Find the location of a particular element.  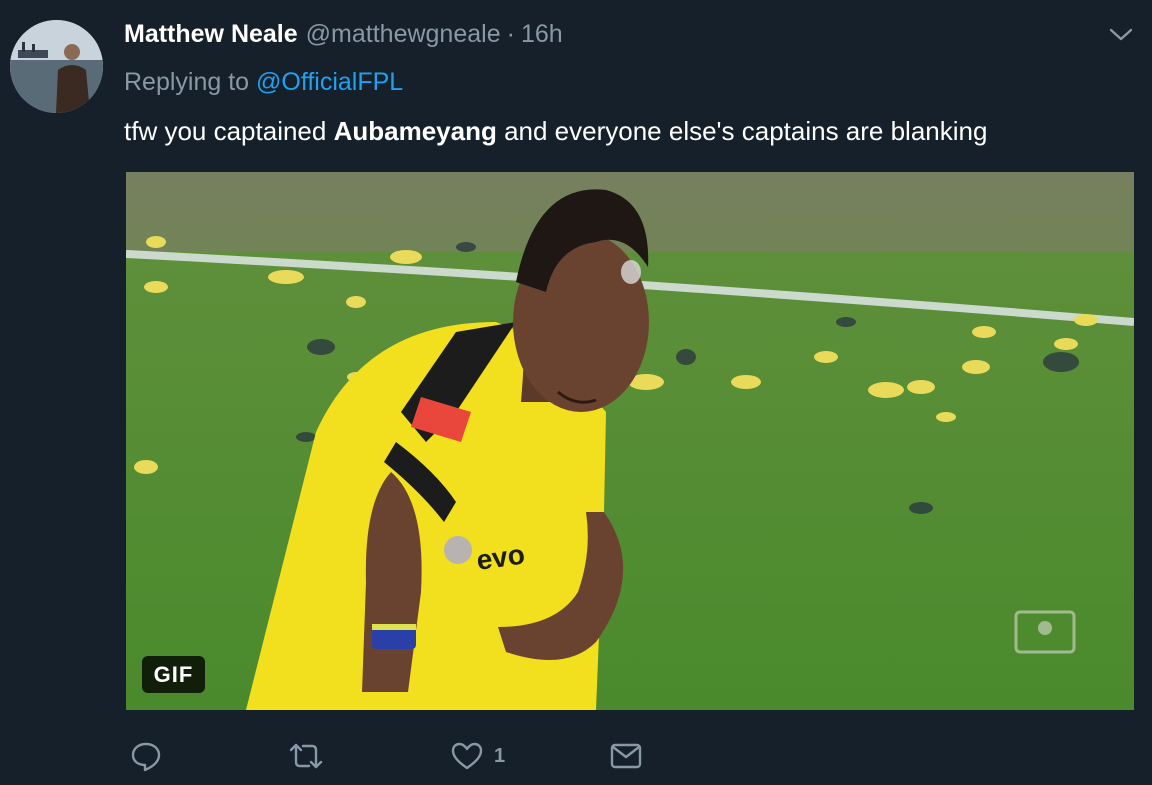

direct-message-button is located at coordinates (626, 756).